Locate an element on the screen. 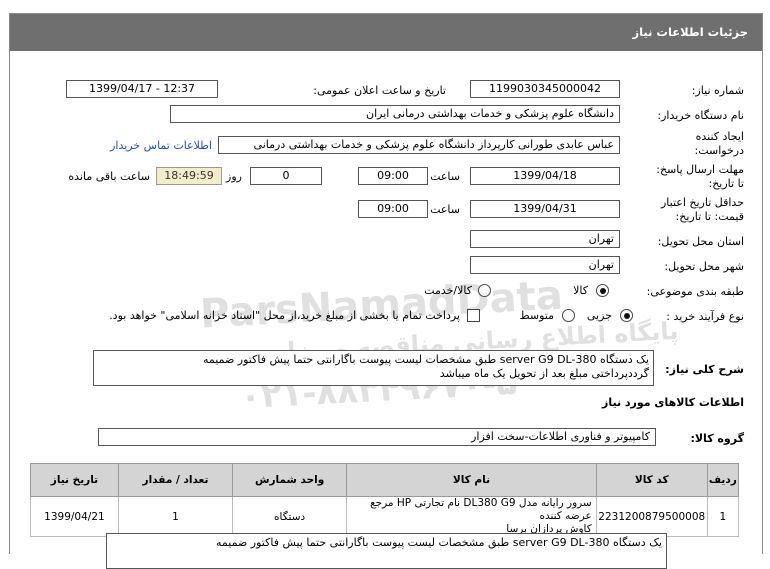 This screenshot has height=569, width=770. validity-date-field: 1399/04/31 is located at coordinates (545, 209).